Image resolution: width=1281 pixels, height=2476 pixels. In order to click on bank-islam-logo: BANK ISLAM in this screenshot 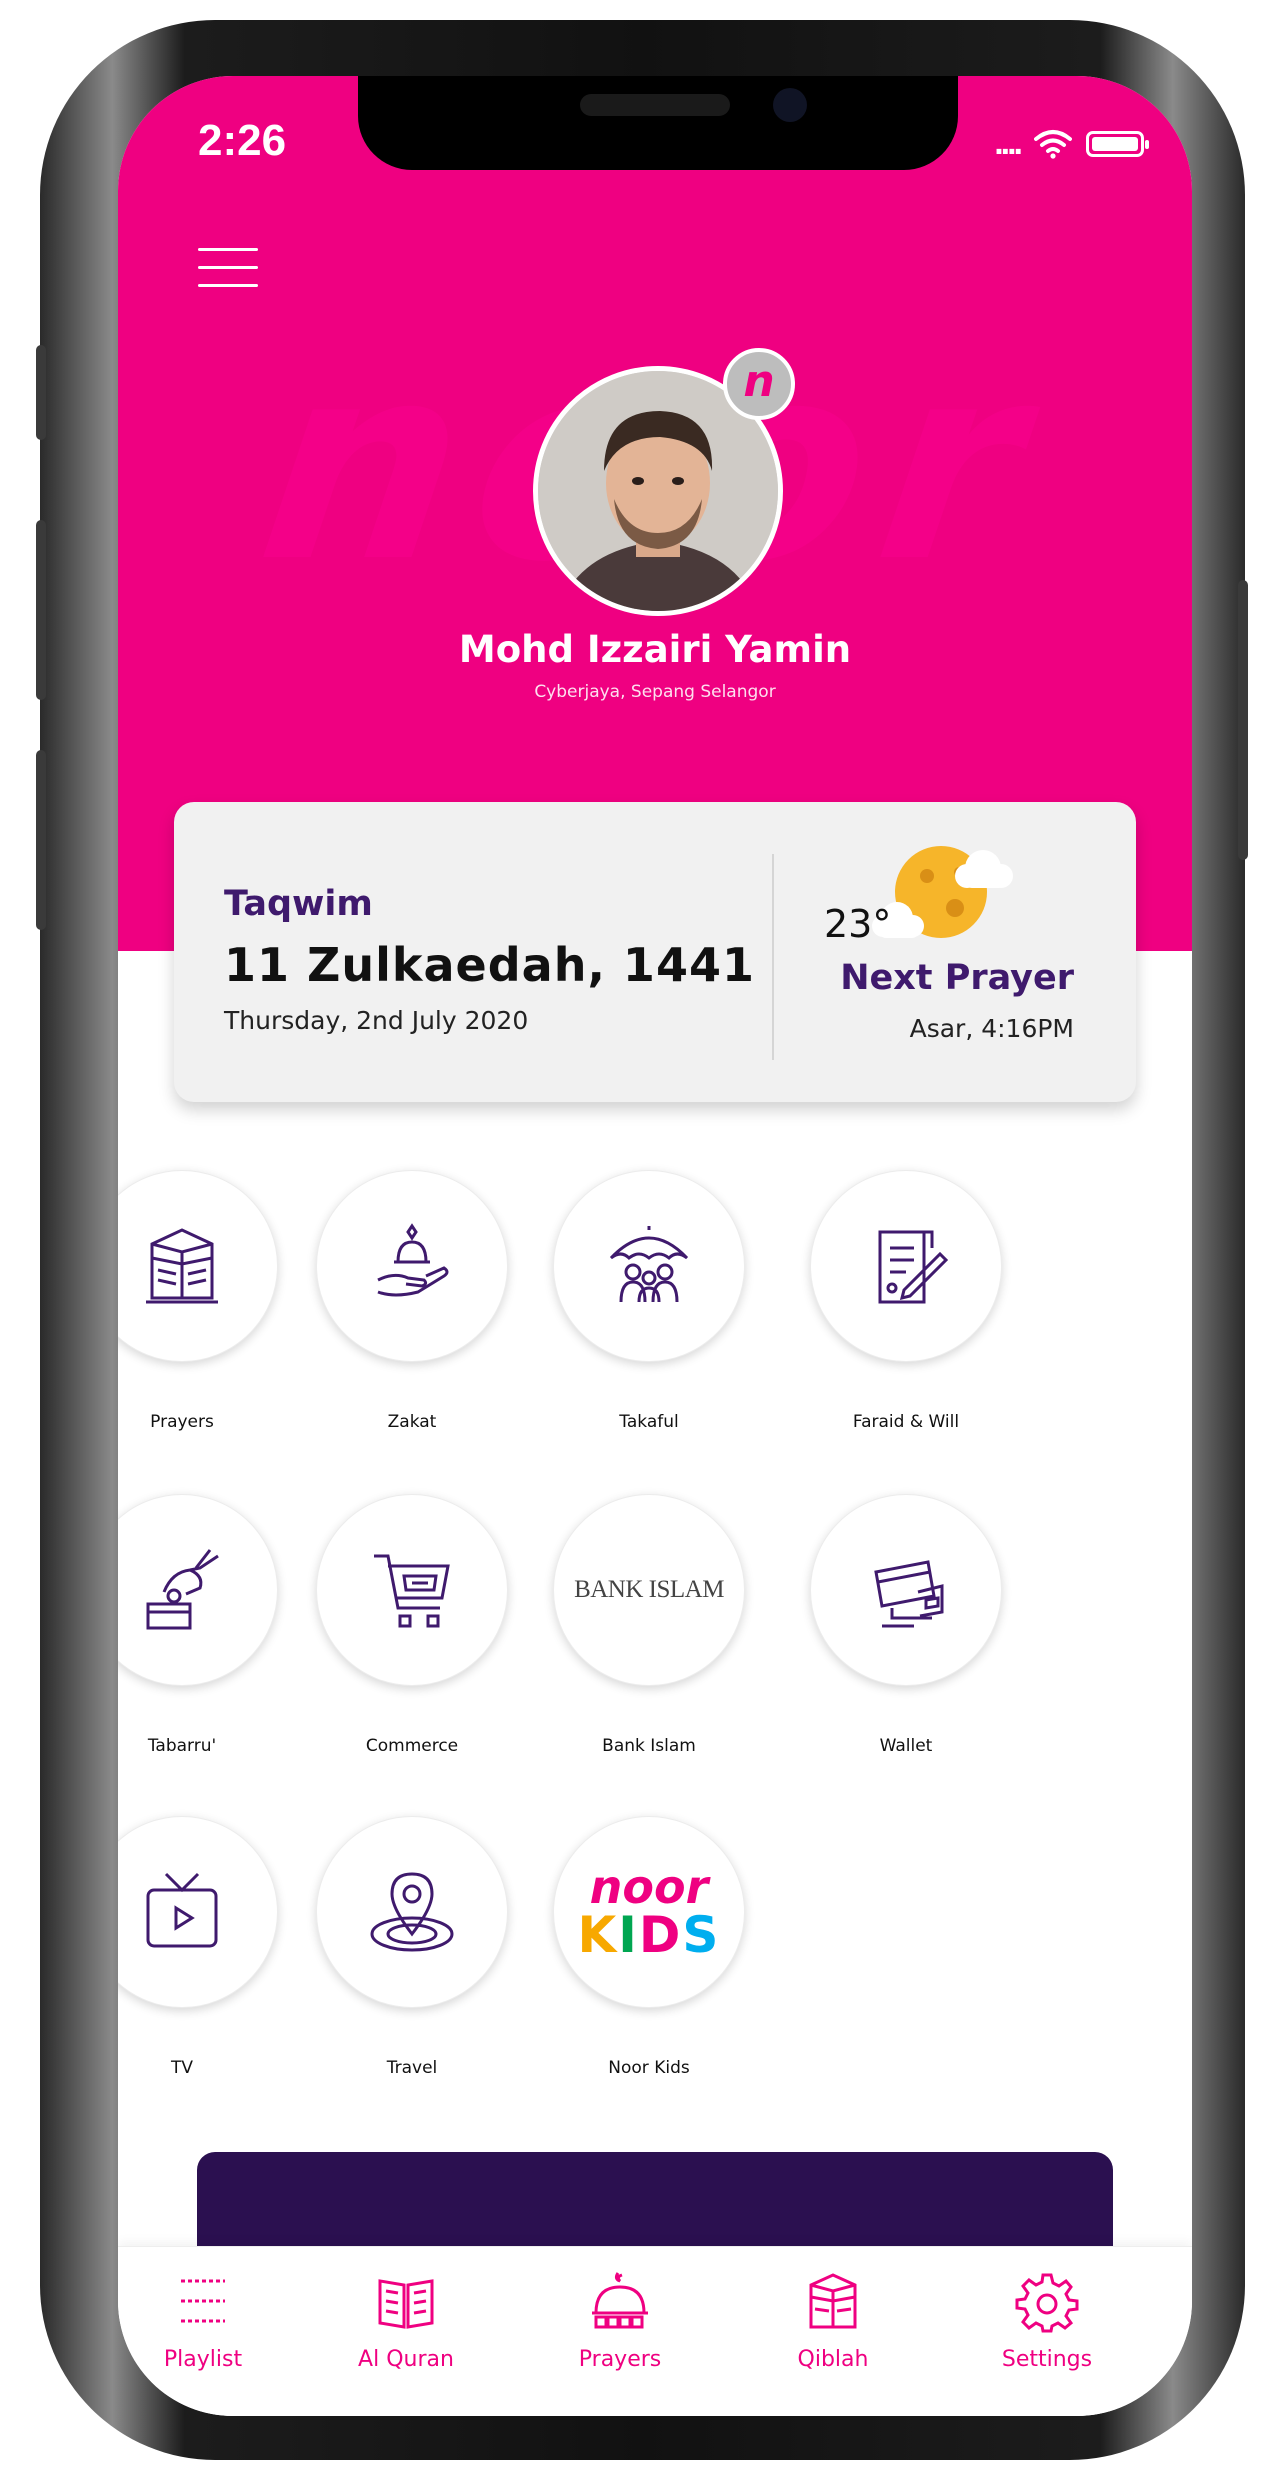, I will do `click(649, 1589)`.